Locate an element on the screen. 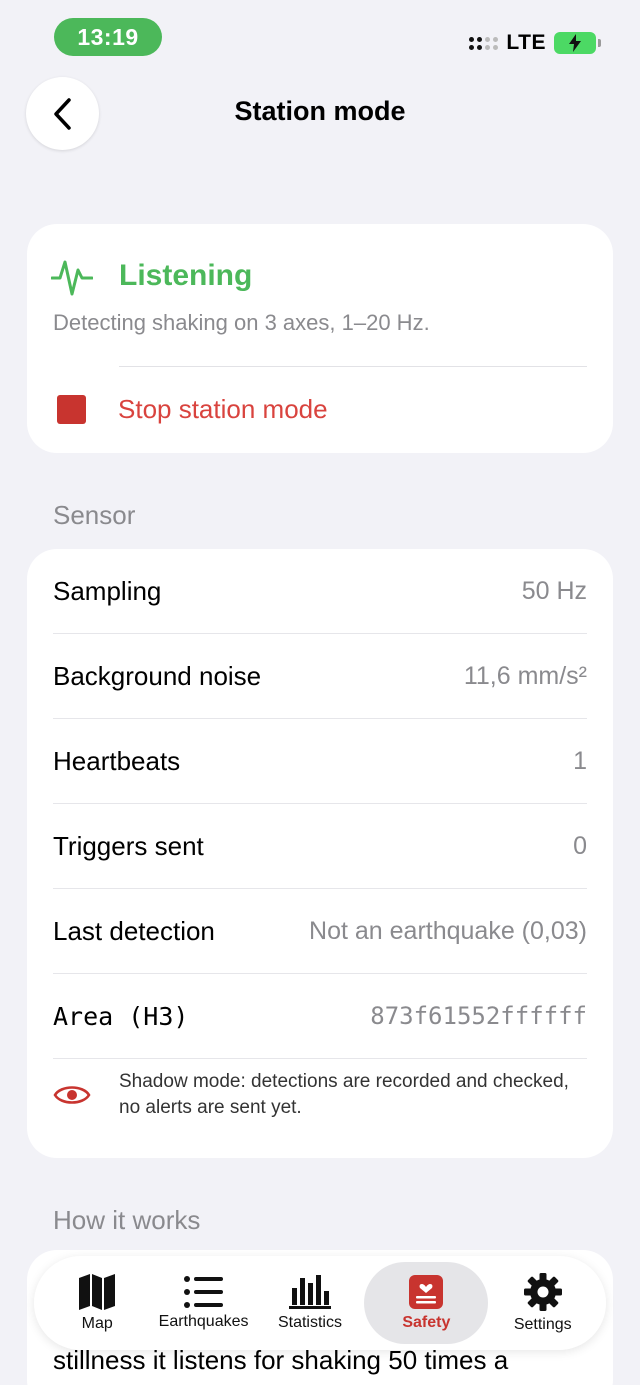  list-icon is located at coordinates (203, 1292).